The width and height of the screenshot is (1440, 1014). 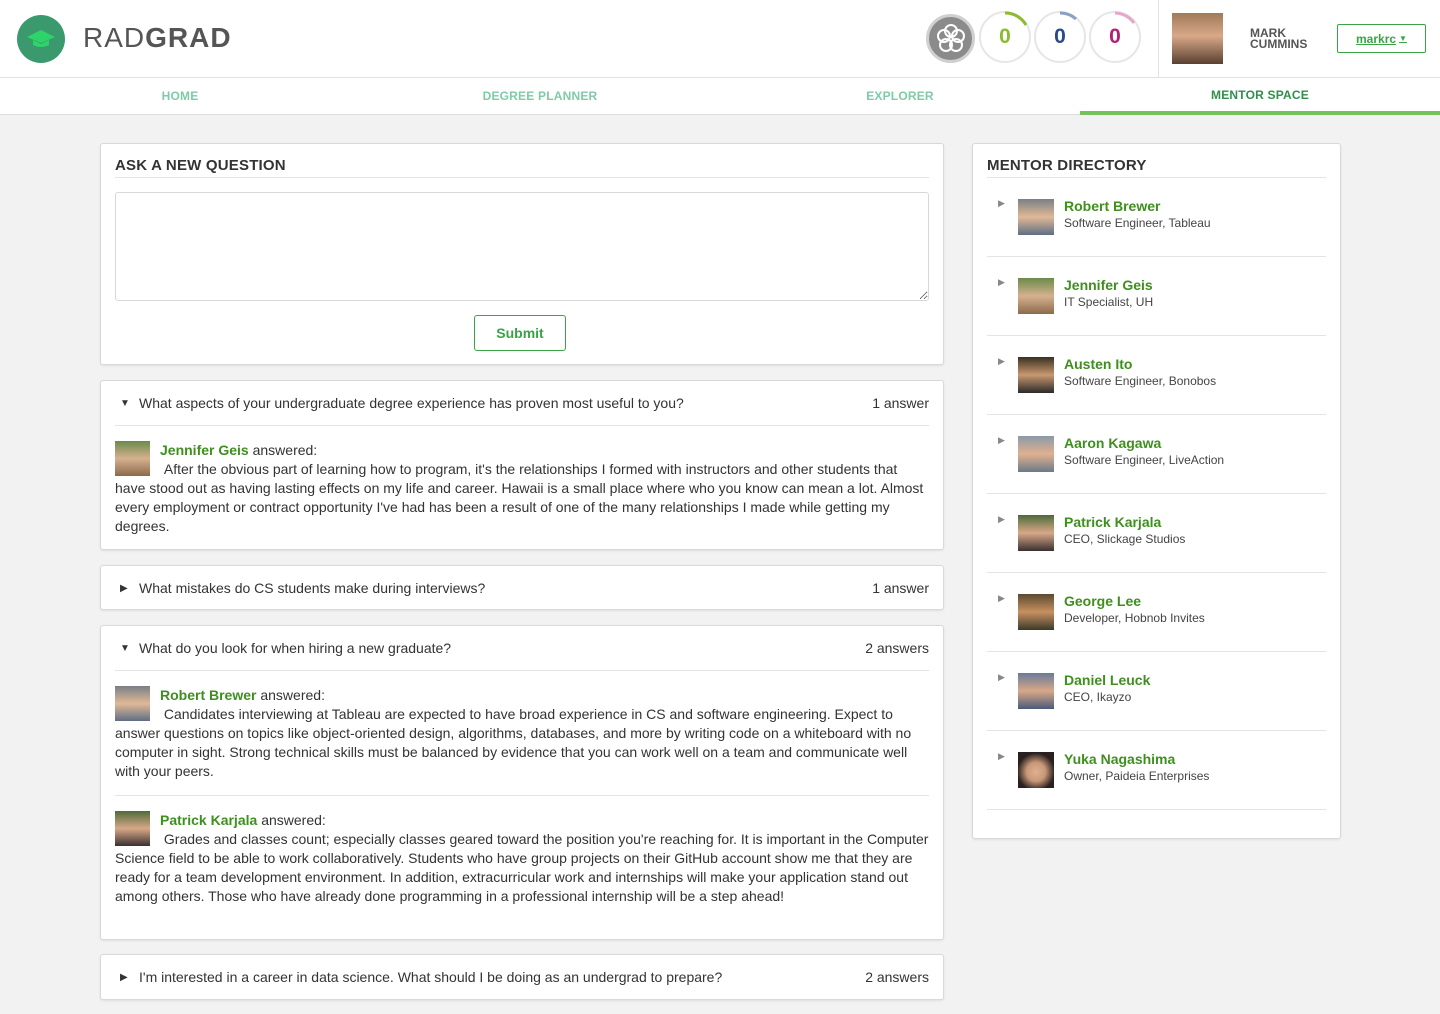 What do you see at coordinates (1120, 759) in the screenshot?
I see `mentor-name: Yuka Nagashima` at bounding box center [1120, 759].